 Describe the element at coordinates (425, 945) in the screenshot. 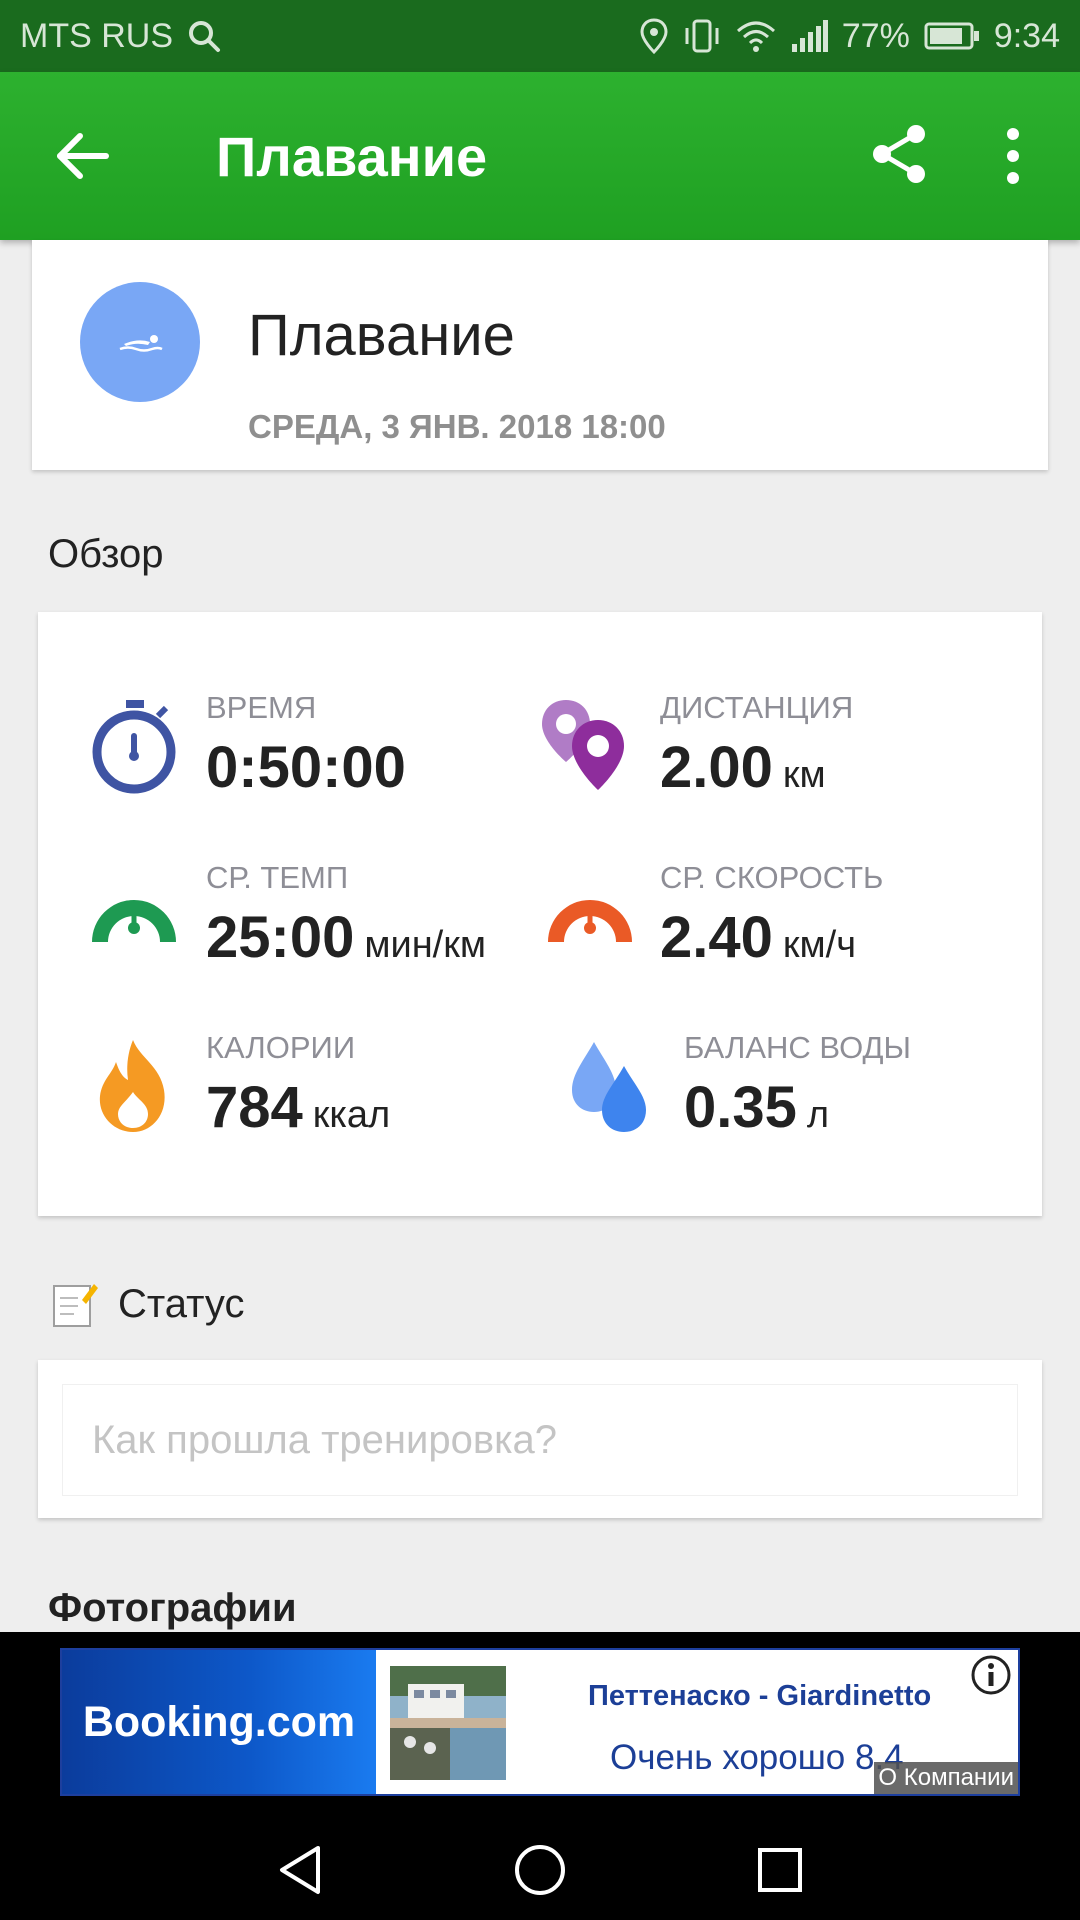

I see `metric-pace-unit: мин/км` at that location.